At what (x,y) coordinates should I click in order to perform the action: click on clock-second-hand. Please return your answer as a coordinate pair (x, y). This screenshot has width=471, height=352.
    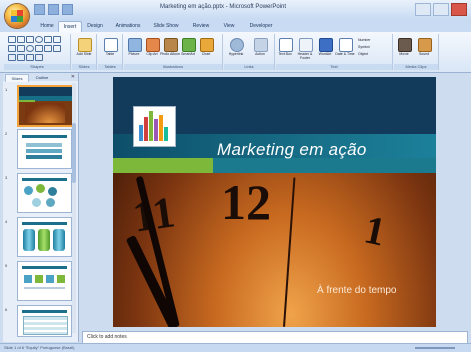
    Looking at the image, I should click on (289, 252).